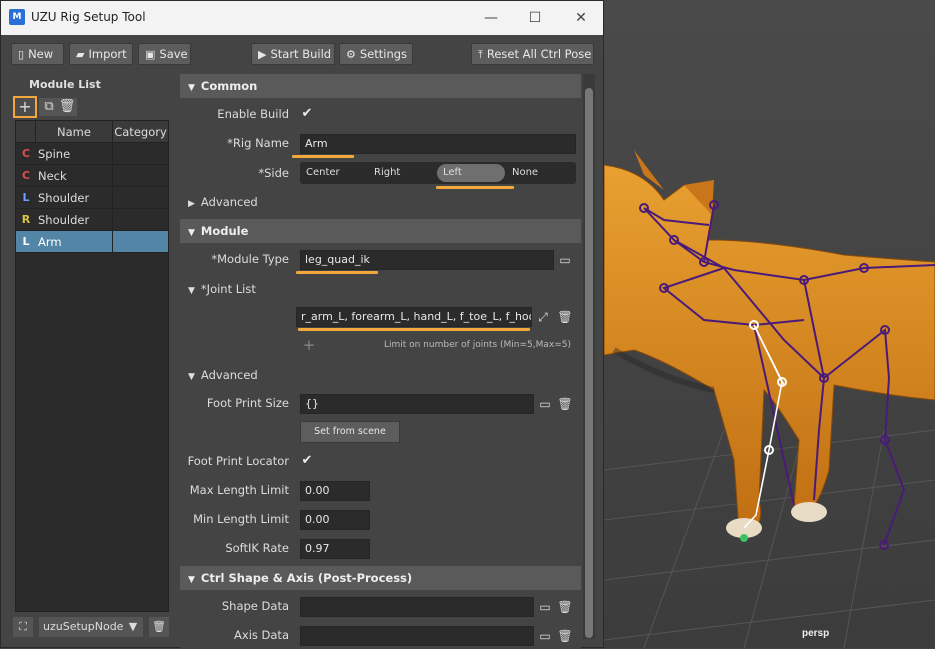 This screenshot has height=649, width=935. I want to click on play-icon: ▶, so click(262, 54).